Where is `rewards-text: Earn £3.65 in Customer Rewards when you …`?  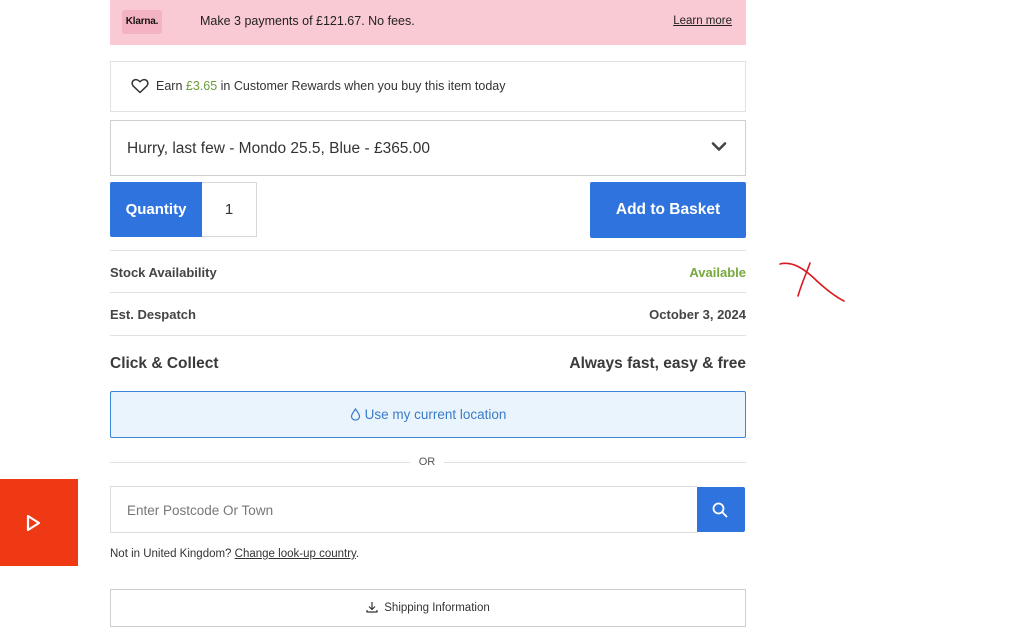 rewards-text: Earn £3.65 in Customer Rewards when you … is located at coordinates (331, 86).